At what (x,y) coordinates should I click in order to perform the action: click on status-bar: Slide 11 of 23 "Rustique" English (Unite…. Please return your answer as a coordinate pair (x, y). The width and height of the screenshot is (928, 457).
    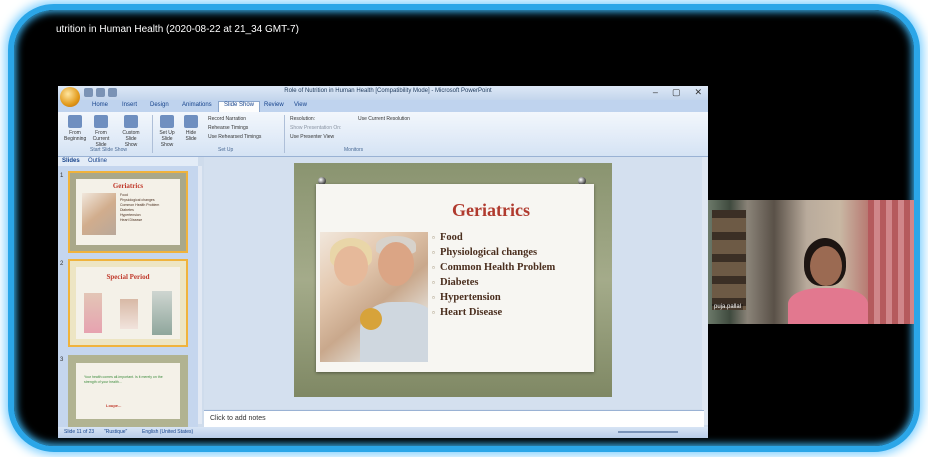
    Looking at the image, I should click on (383, 432).